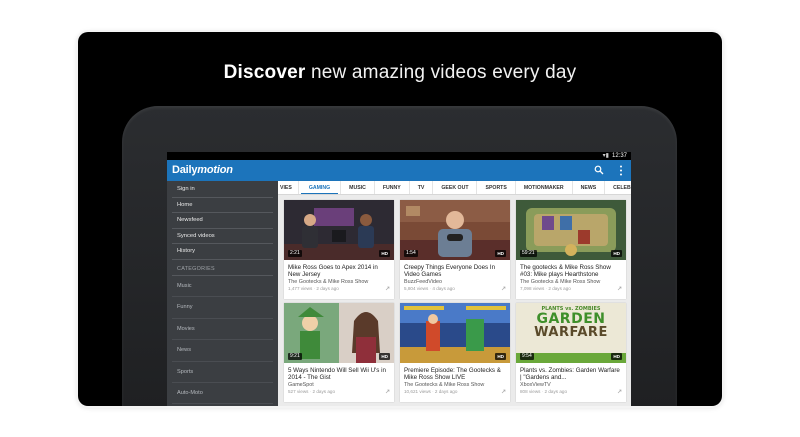  What do you see at coordinates (599, 170) in the screenshot?
I see `search-icon` at bounding box center [599, 170].